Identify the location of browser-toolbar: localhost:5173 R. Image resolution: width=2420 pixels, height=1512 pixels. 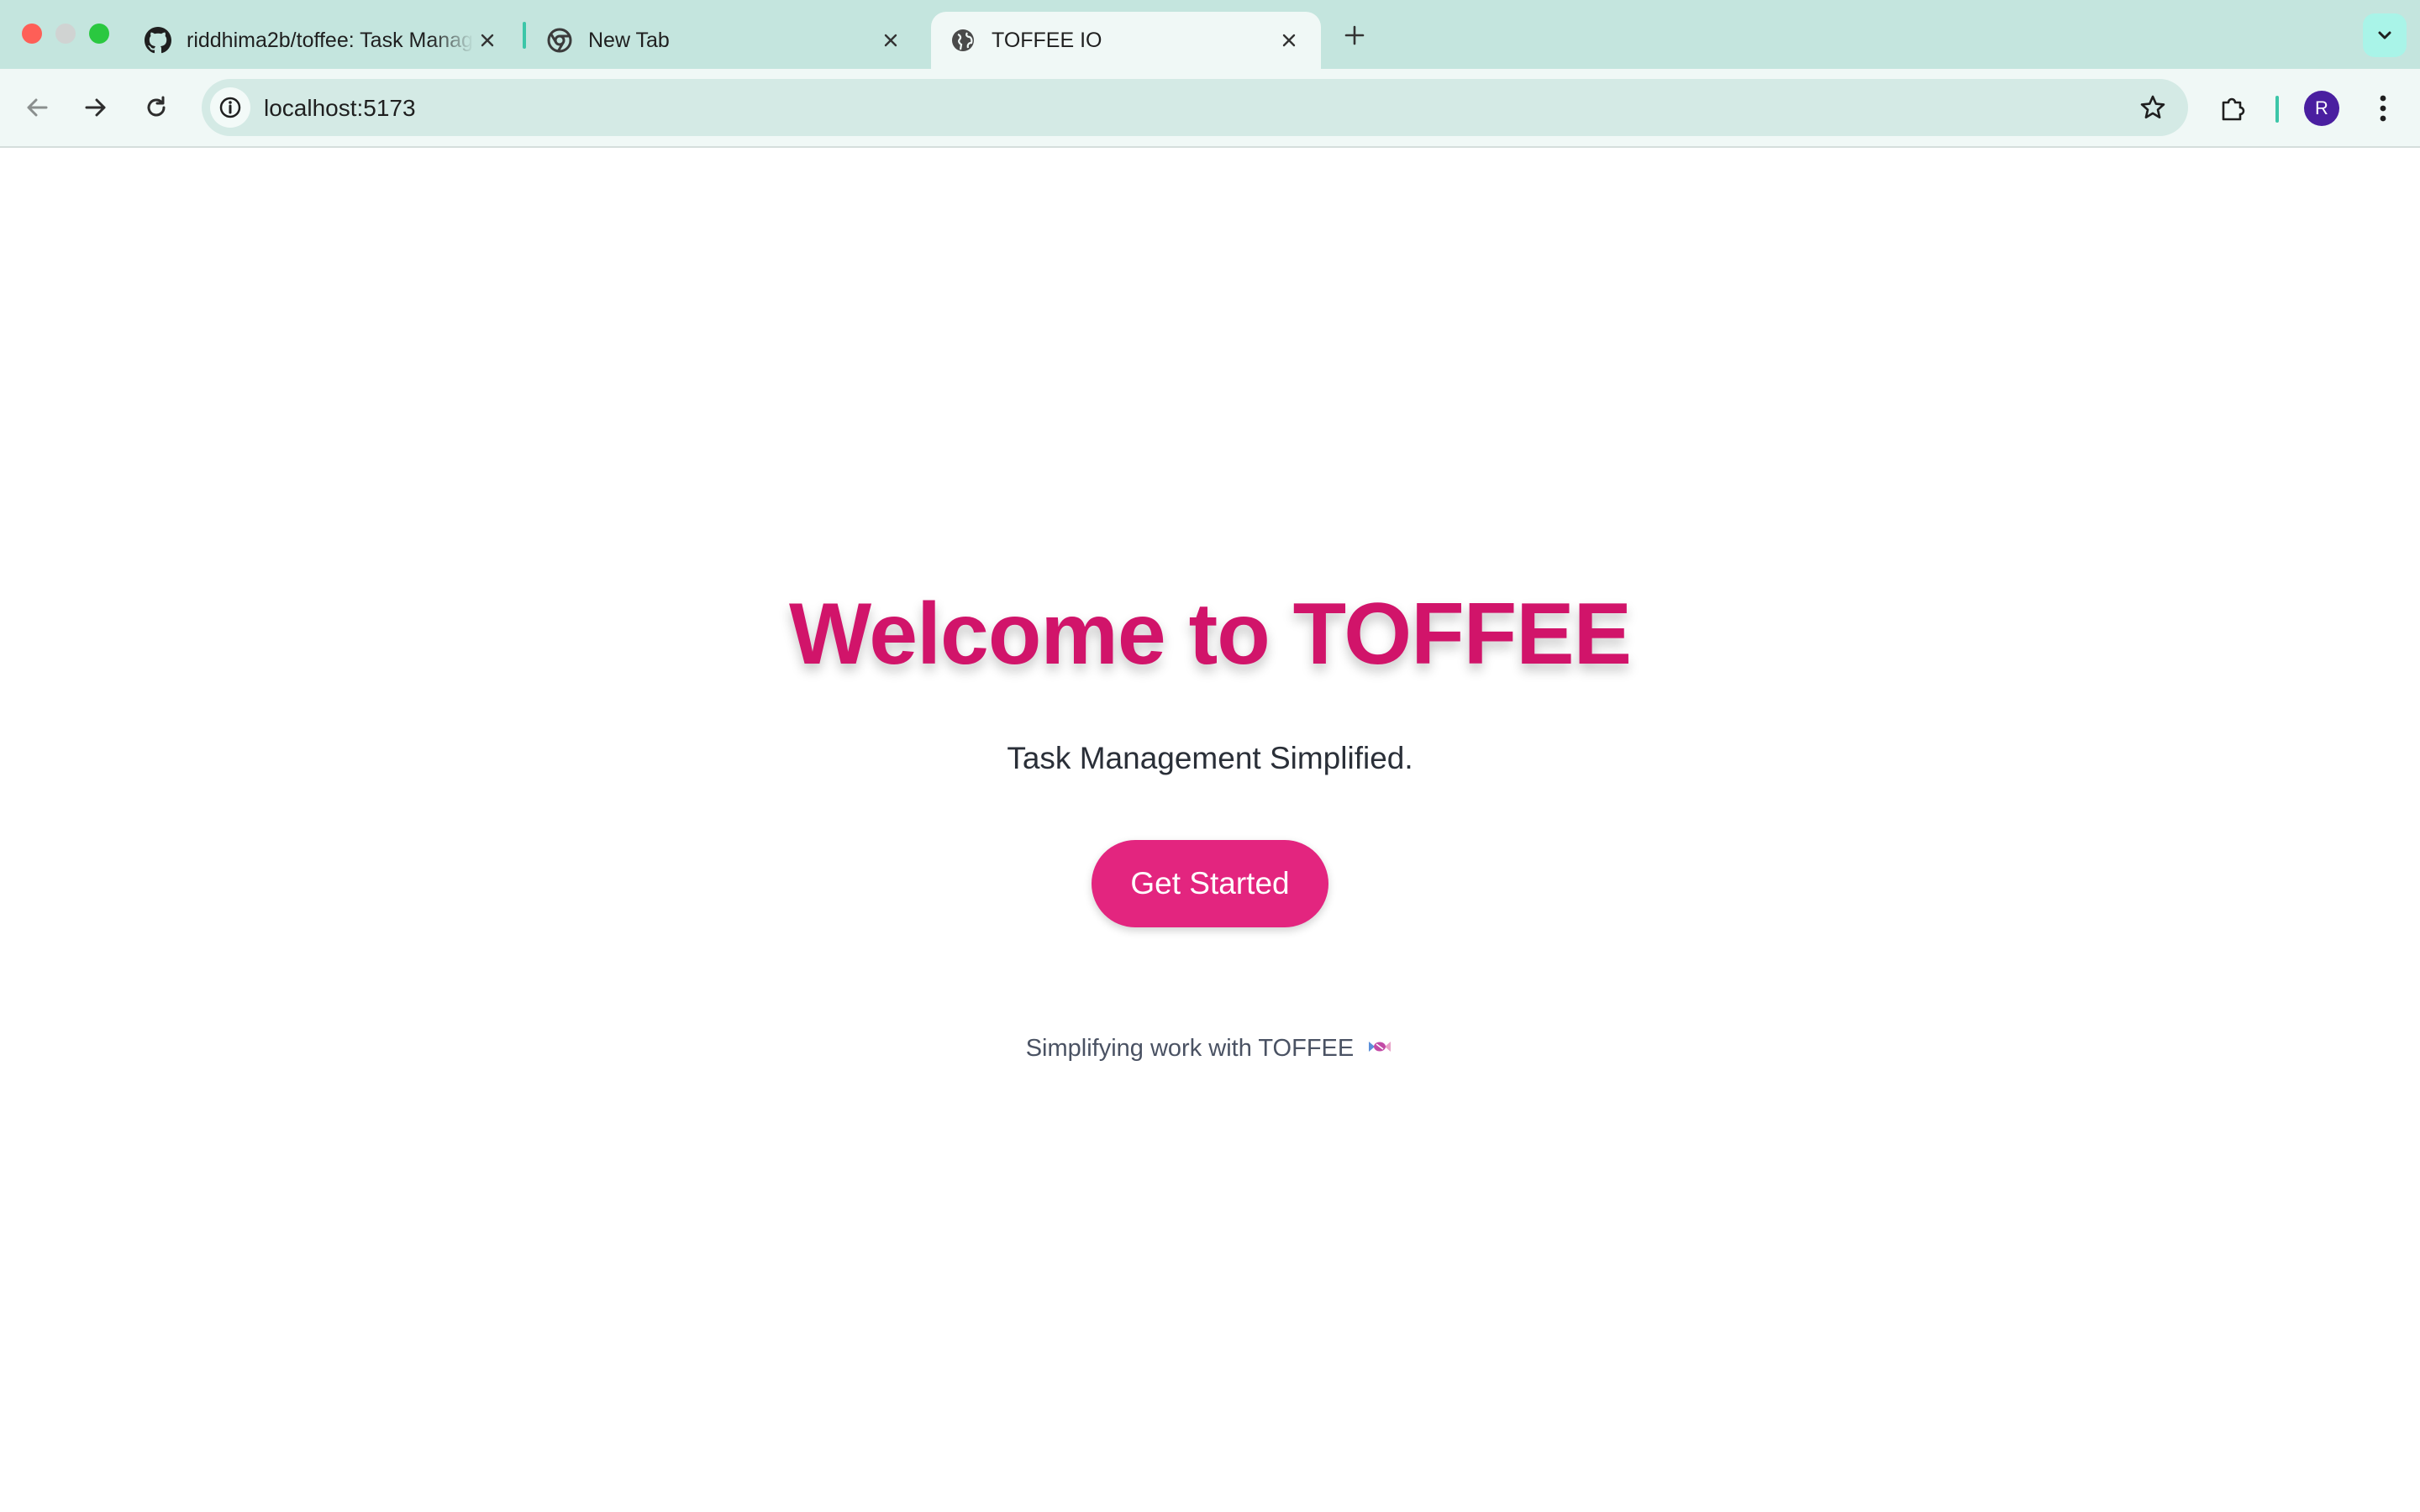
(1210, 108).